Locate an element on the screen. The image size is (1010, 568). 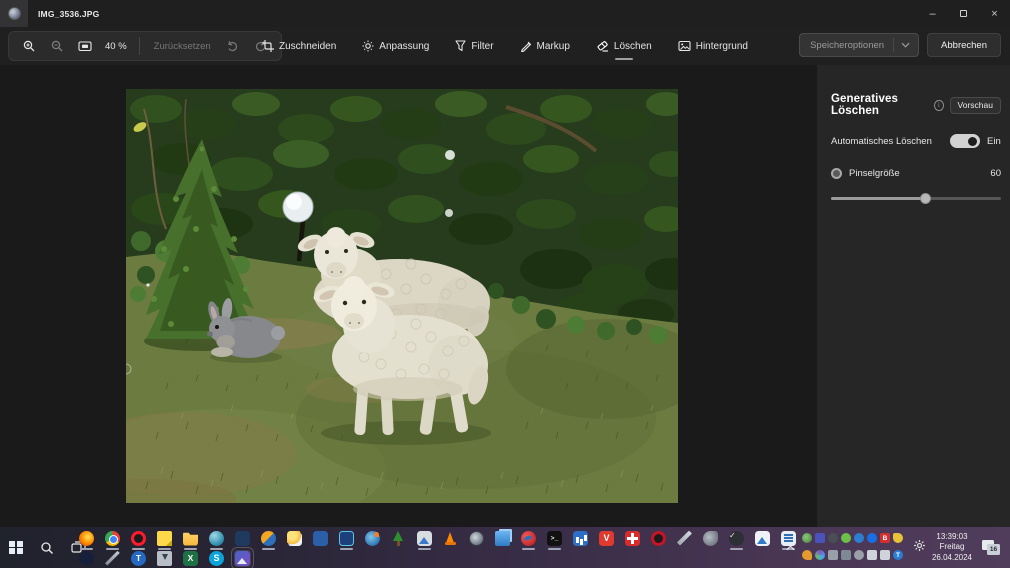
tray-icon-globe is located at coordinates (806, 538).